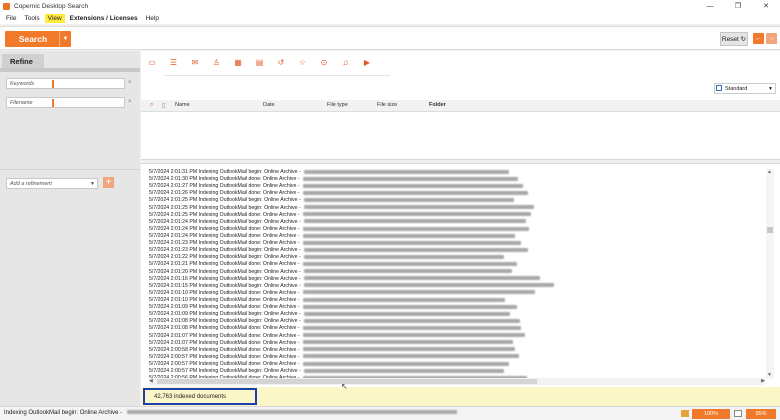  I want to click on contacts-icon: ♙, so click(217, 62).